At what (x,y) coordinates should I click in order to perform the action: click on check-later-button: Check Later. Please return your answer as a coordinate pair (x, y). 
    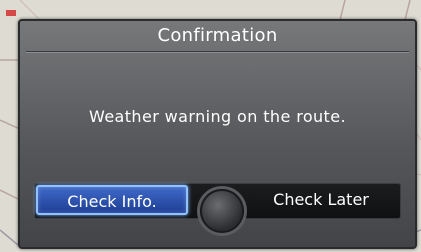
    Looking at the image, I should click on (321, 200).